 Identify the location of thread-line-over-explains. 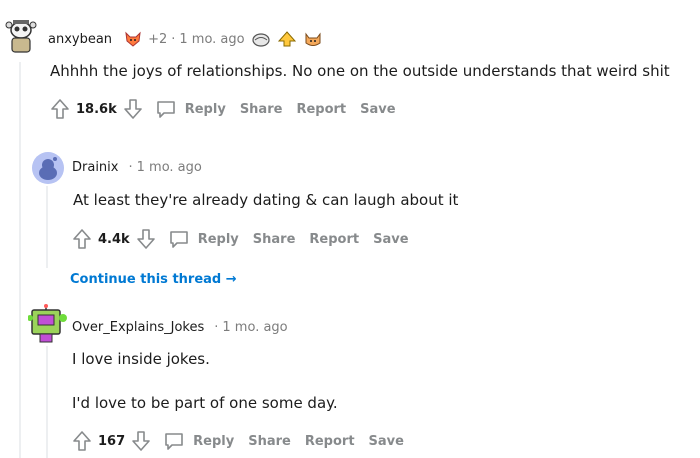
(47, 402).